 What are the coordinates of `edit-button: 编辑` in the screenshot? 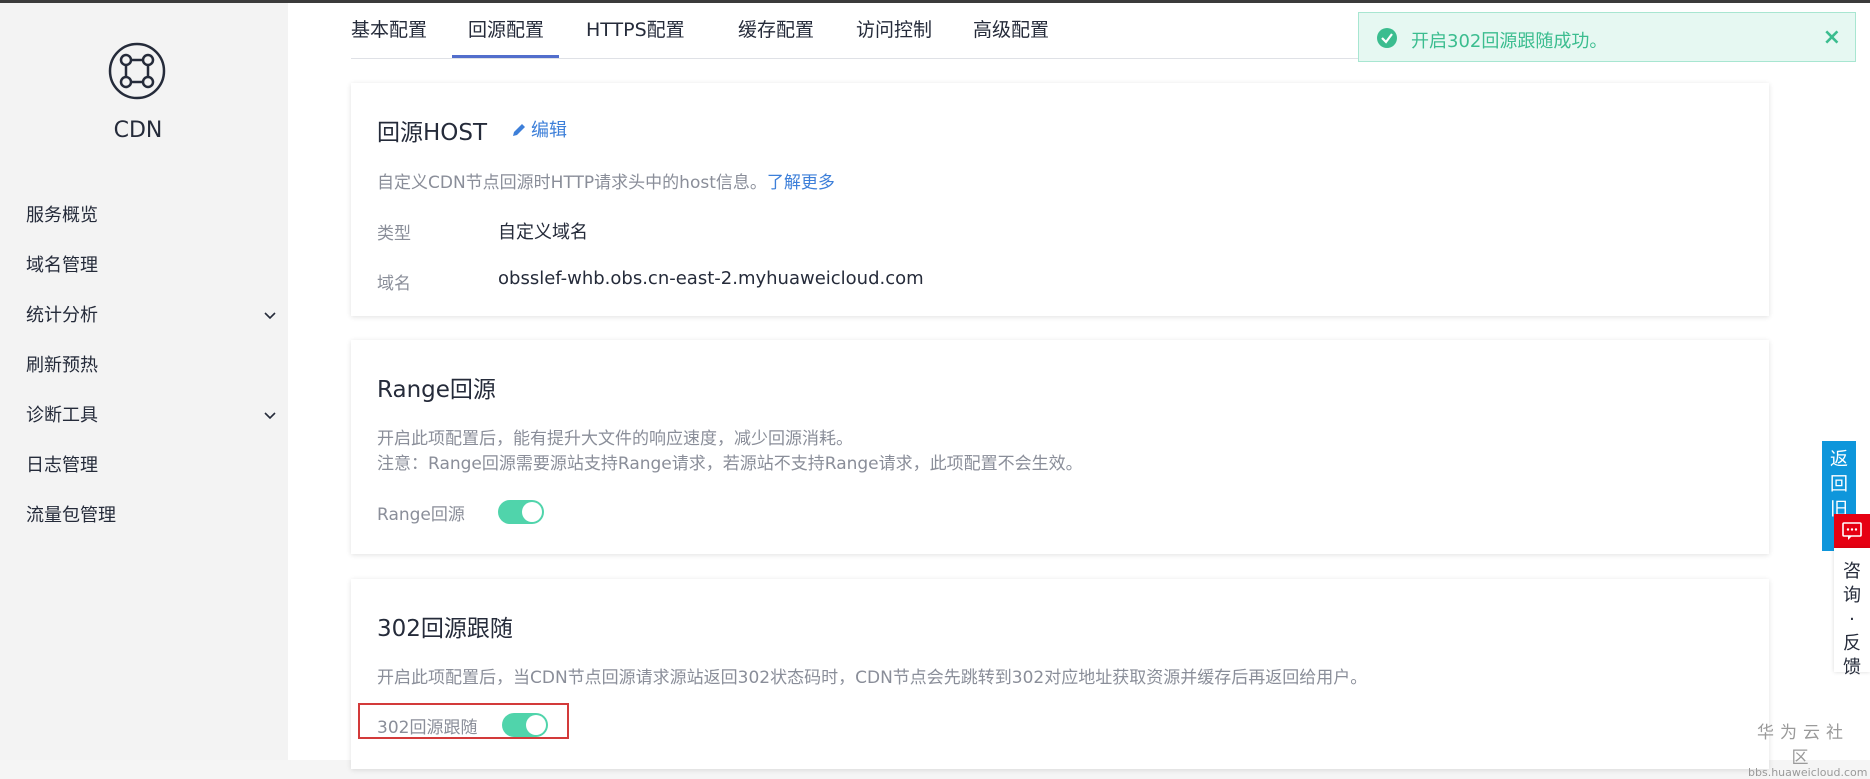 It's located at (539, 129).